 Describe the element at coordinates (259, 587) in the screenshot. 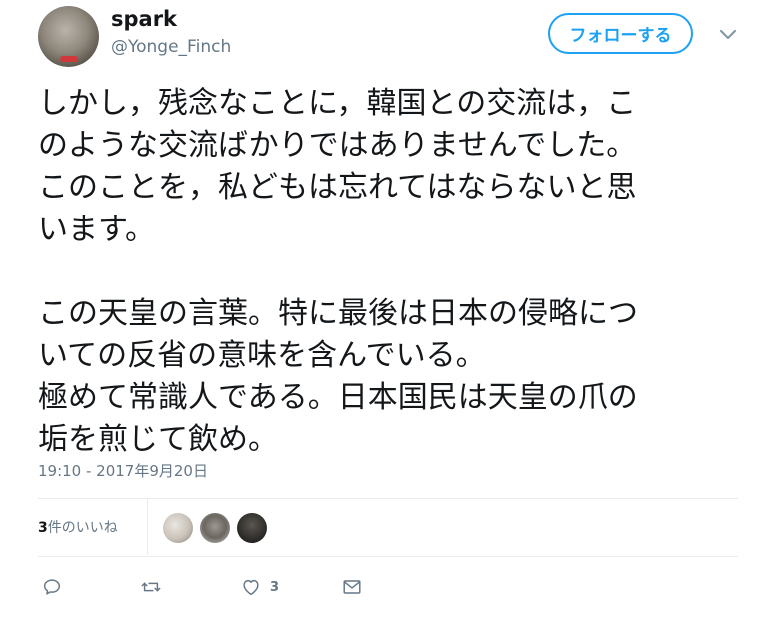

I see `like-button: 3` at that location.